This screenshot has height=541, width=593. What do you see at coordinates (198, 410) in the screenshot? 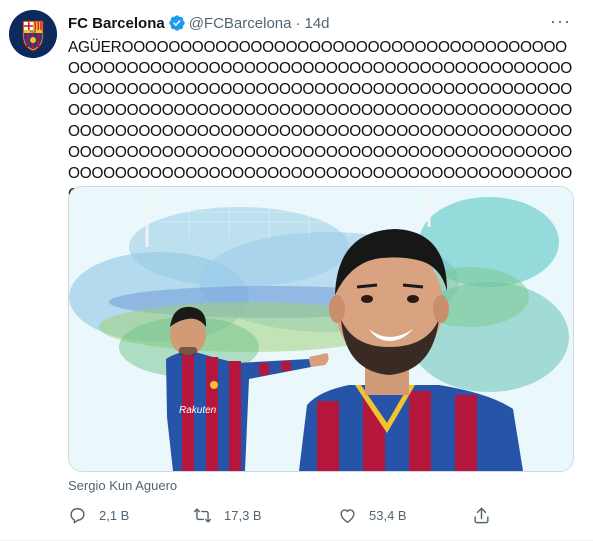
I see `svg-text: Rakuten` at bounding box center [198, 410].